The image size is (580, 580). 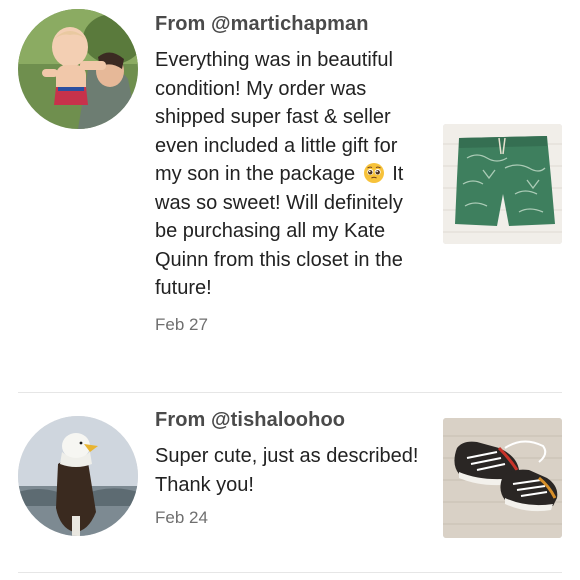 I want to click on review-date: Feb 27, so click(x=181, y=324).